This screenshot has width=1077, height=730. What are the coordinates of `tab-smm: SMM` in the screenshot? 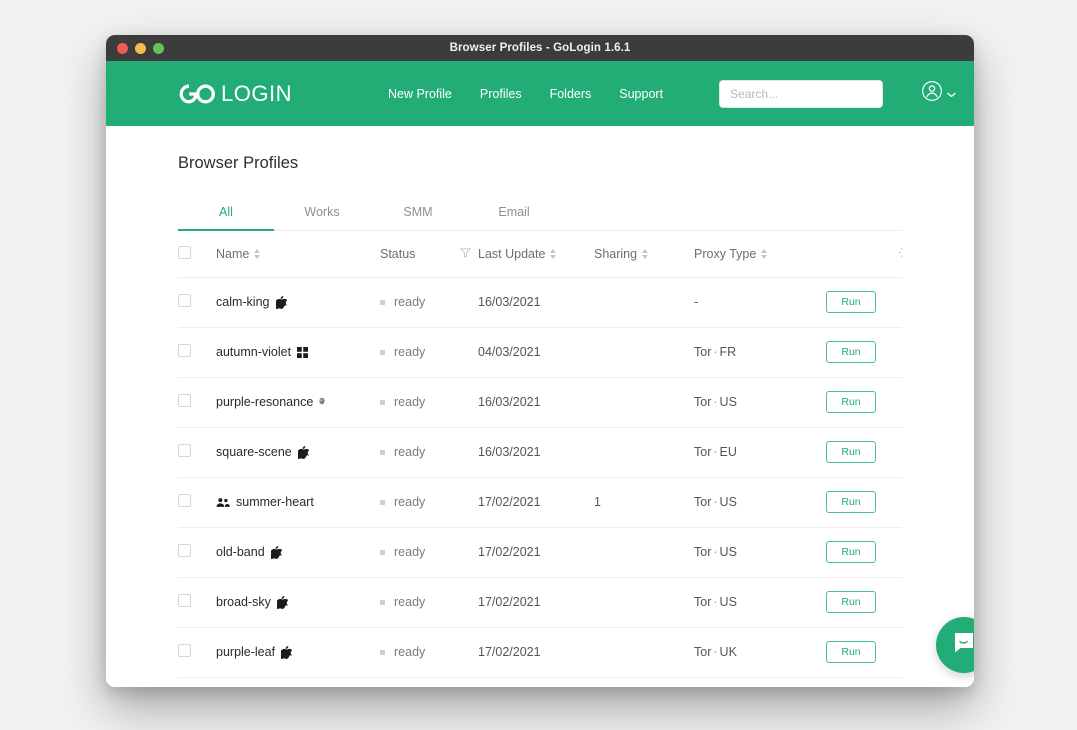 It's located at (418, 214).